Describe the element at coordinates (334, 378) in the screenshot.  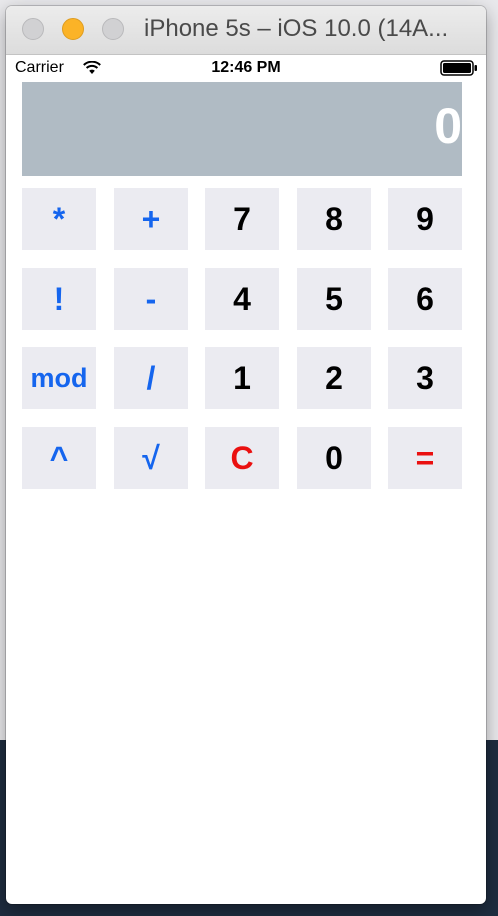
I see `key-2-button: 2` at that location.